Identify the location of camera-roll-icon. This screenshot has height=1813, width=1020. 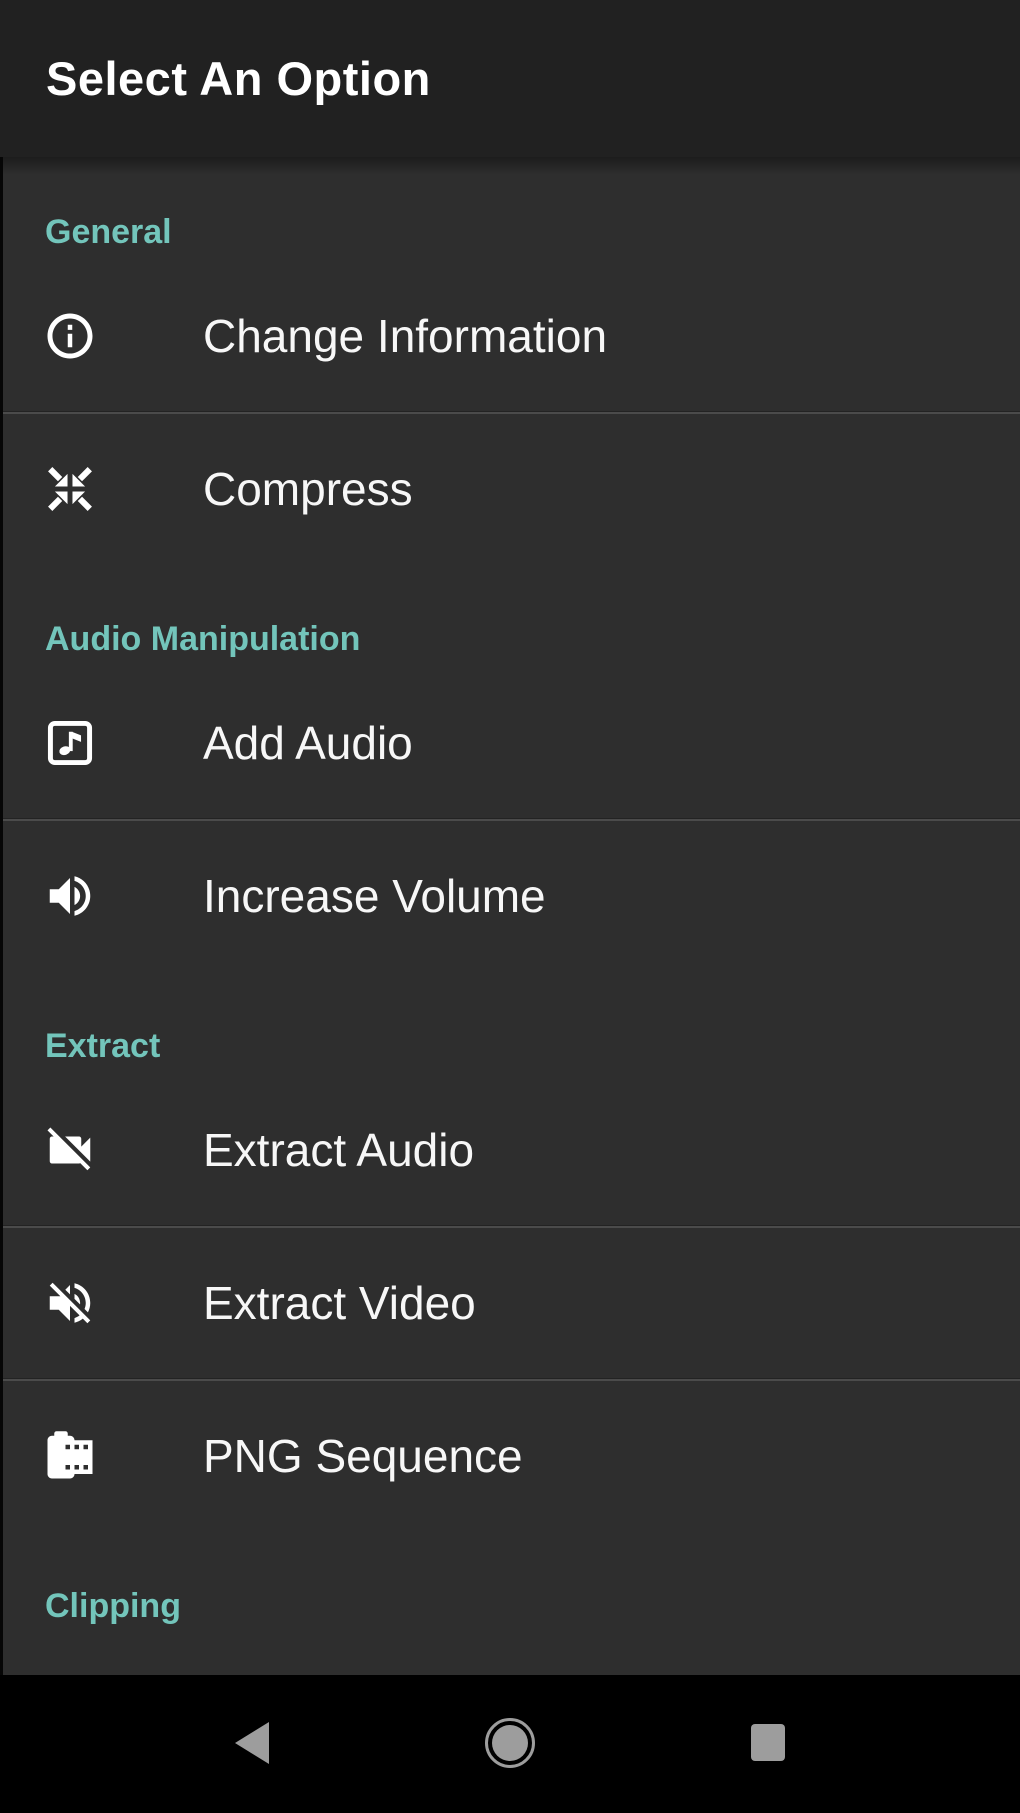
(70, 1456).